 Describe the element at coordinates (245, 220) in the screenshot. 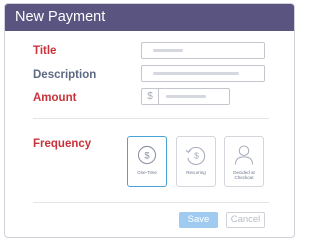

I see `cancel-button: Cancel` at that location.